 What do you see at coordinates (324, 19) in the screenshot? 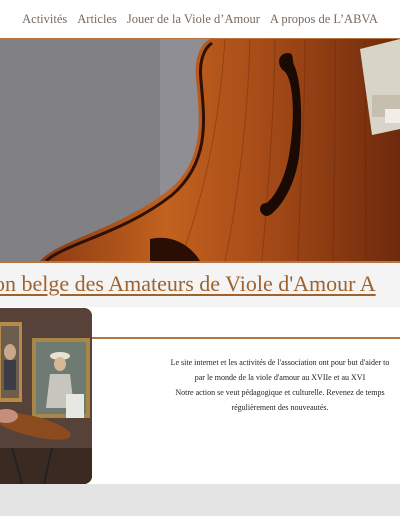
I see `nav-link-a-propos: A propos de L’ABVA` at bounding box center [324, 19].